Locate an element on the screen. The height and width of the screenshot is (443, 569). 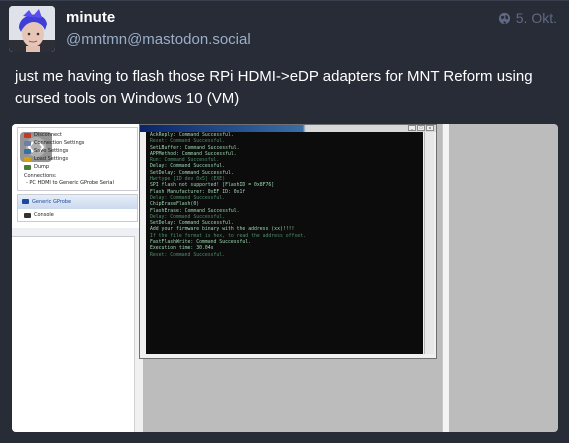
menu-load-settings: Load Settings is located at coordinates (51, 159).